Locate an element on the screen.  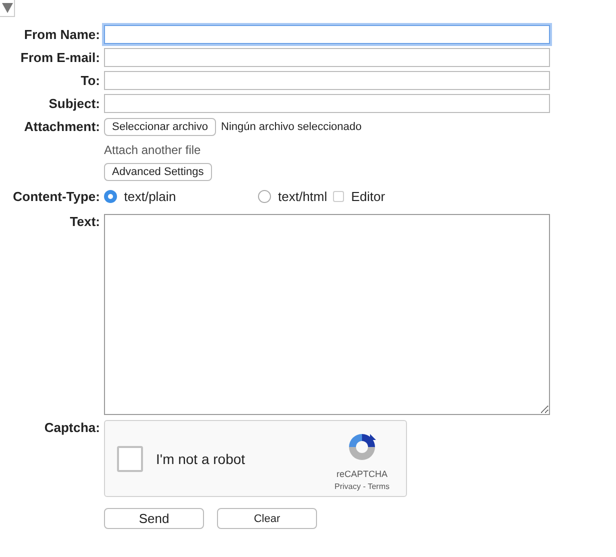
send-button: Send is located at coordinates (154, 518).